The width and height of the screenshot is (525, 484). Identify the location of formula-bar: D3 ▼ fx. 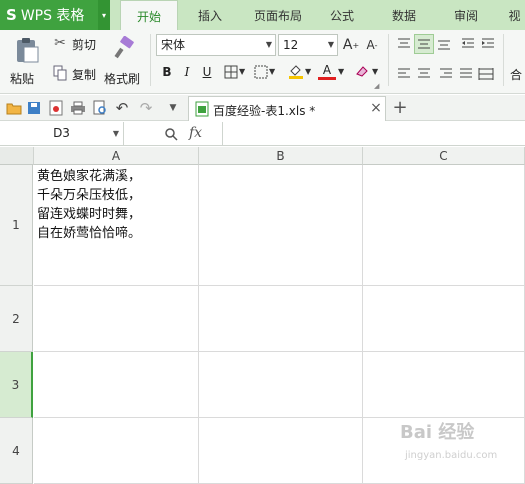
(262, 134).